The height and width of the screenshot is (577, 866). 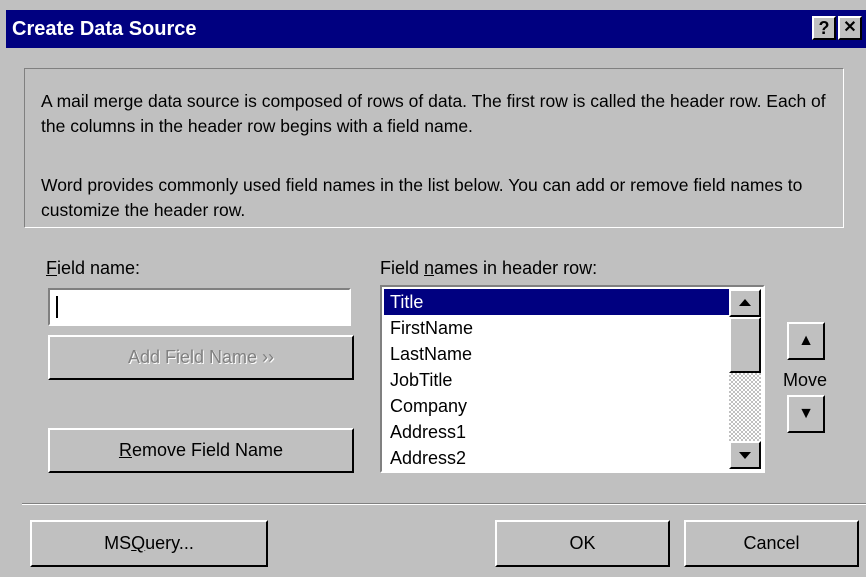 I want to click on title-bar: Create Data Source ? ✕, so click(x=436, y=29).